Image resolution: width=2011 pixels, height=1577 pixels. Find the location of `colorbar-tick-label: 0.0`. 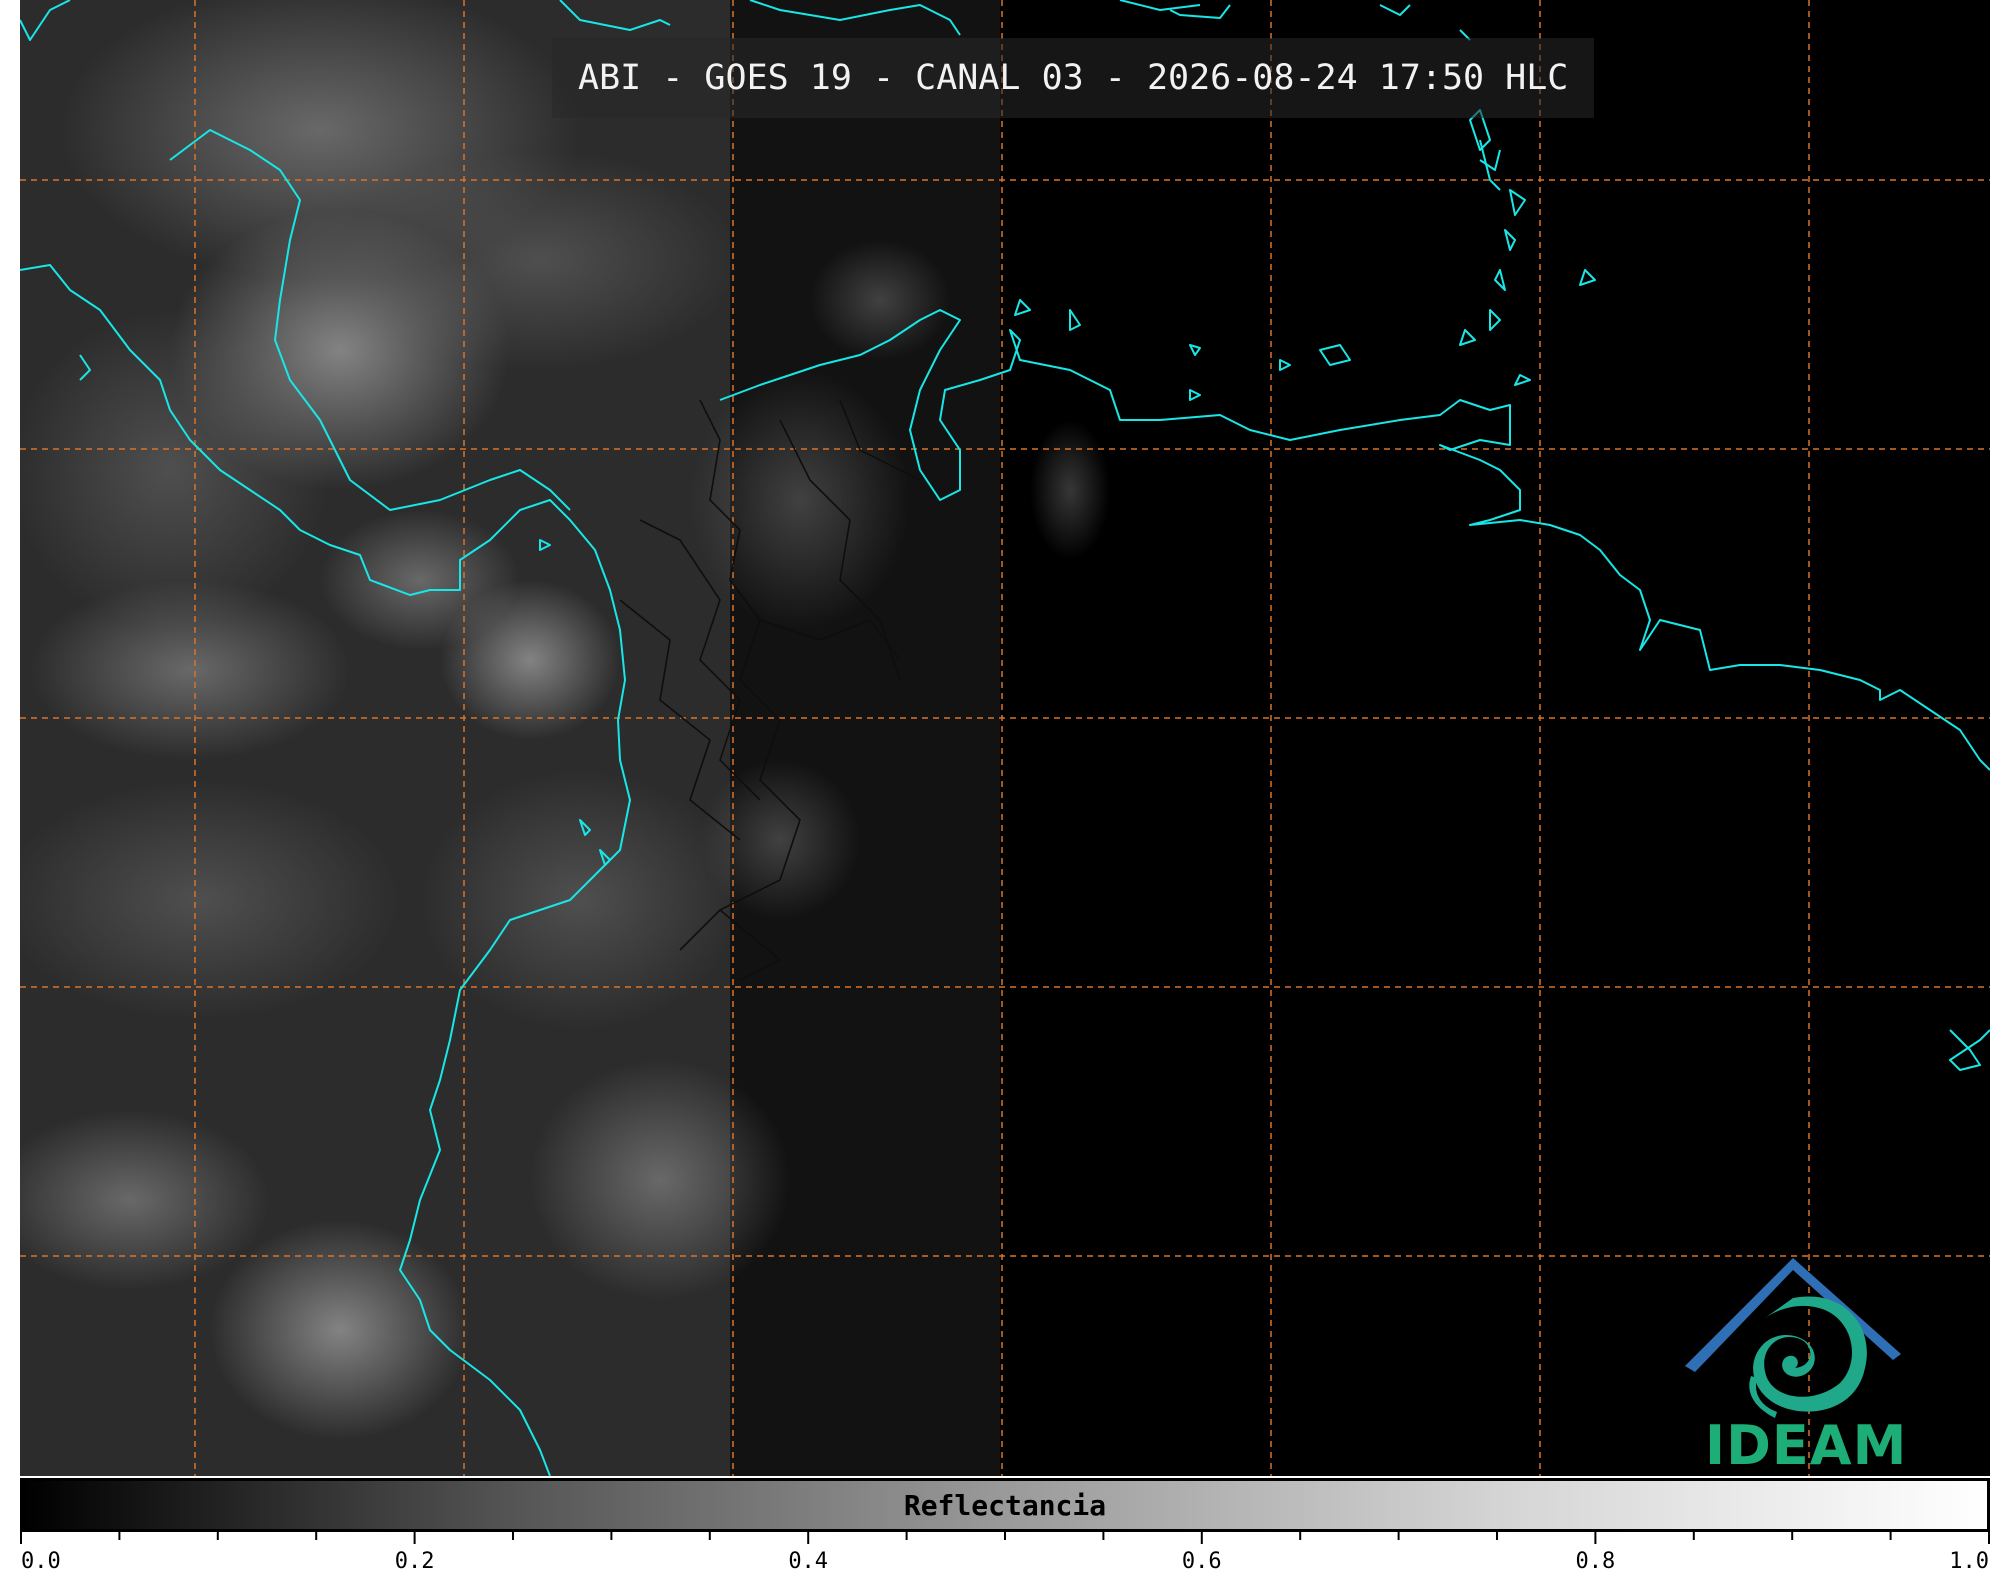

colorbar-tick-label: 0.0 is located at coordinates (41, 1561).